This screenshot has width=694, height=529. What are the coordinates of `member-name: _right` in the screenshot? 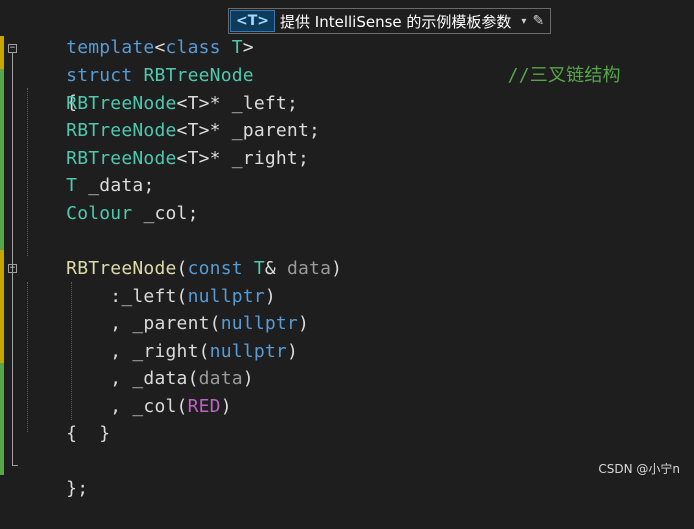 It's located at (165, 351).